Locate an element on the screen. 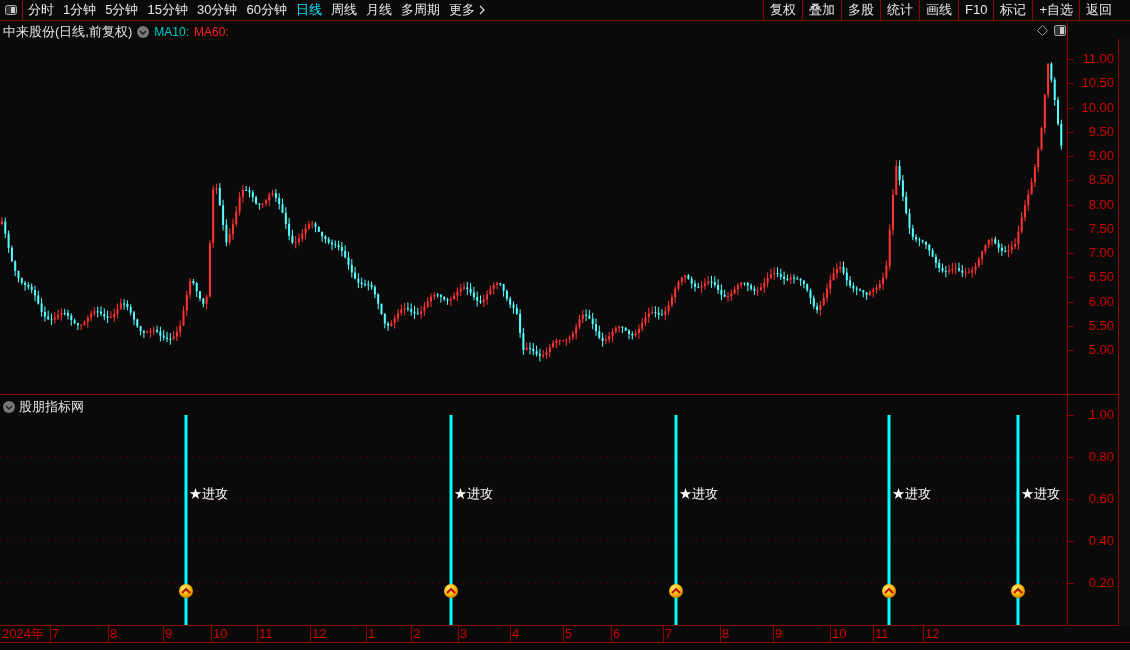  price-label: 8.50 is located at coordinates (1101, 180).